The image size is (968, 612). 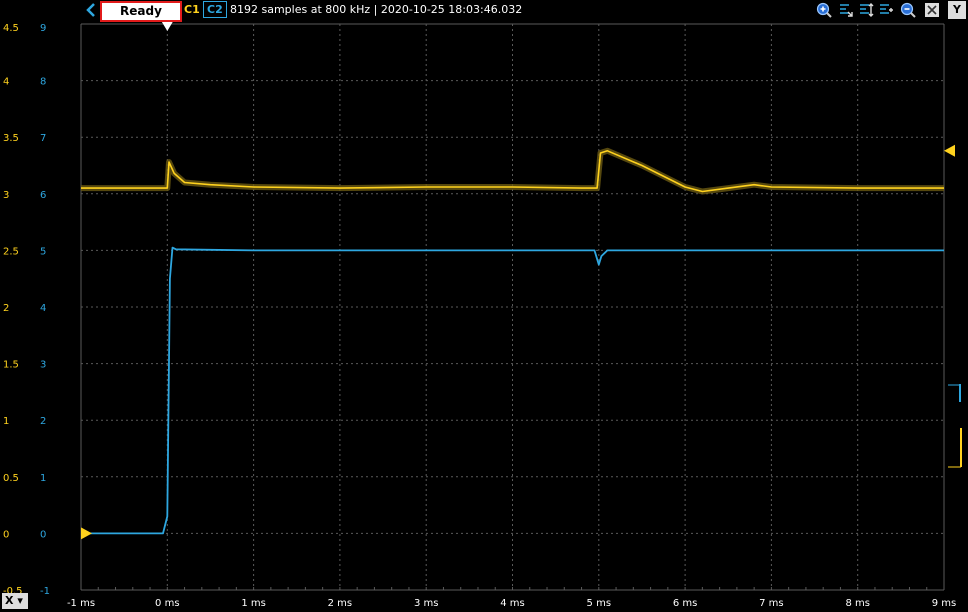 I want to click on c2-tick-label: 2, so click(x=43, y=421).